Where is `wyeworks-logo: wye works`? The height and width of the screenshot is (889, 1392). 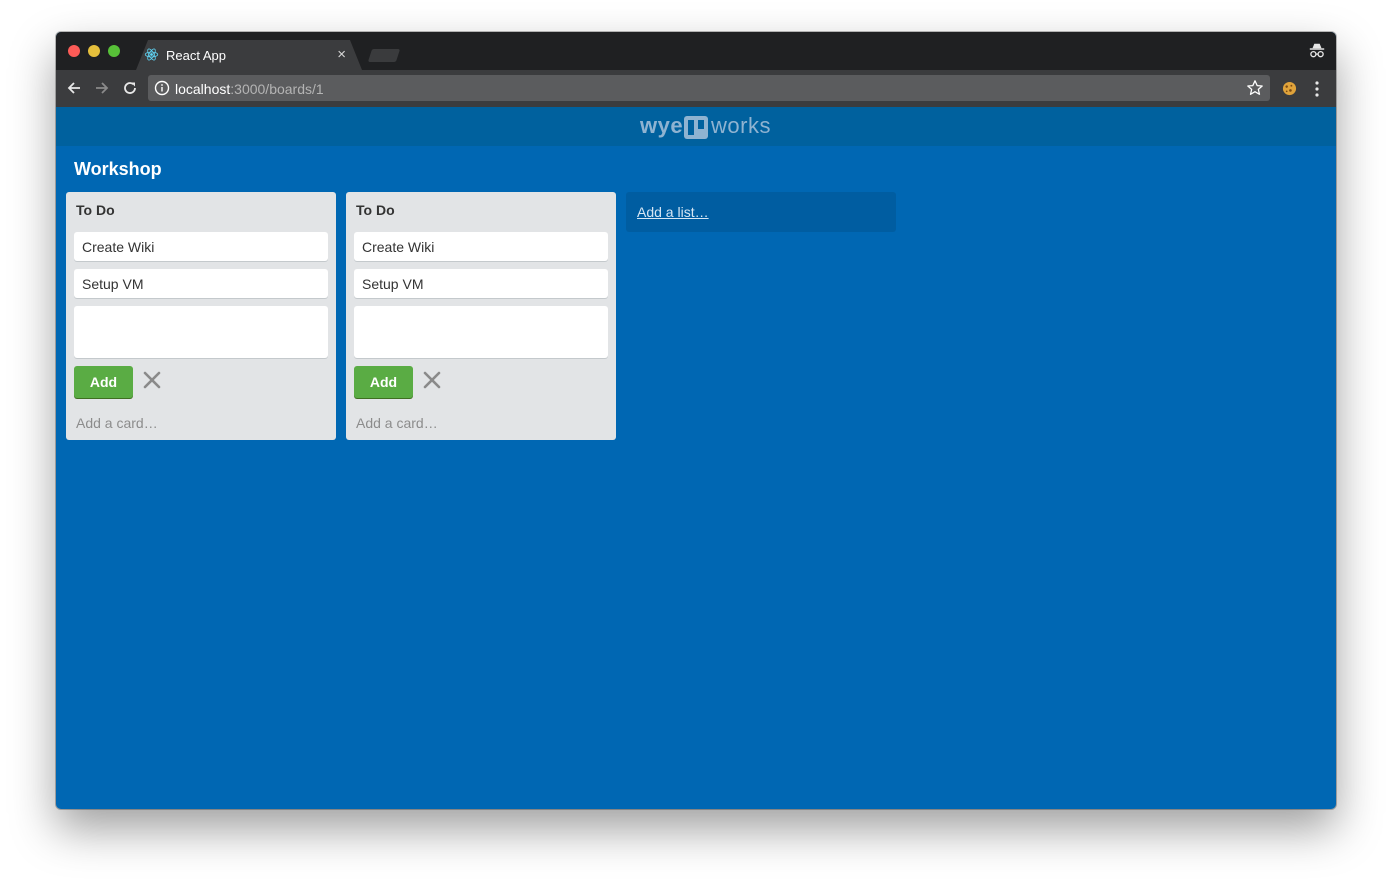
wyeworks-logo: wye works is located at coordinates (705, 127).